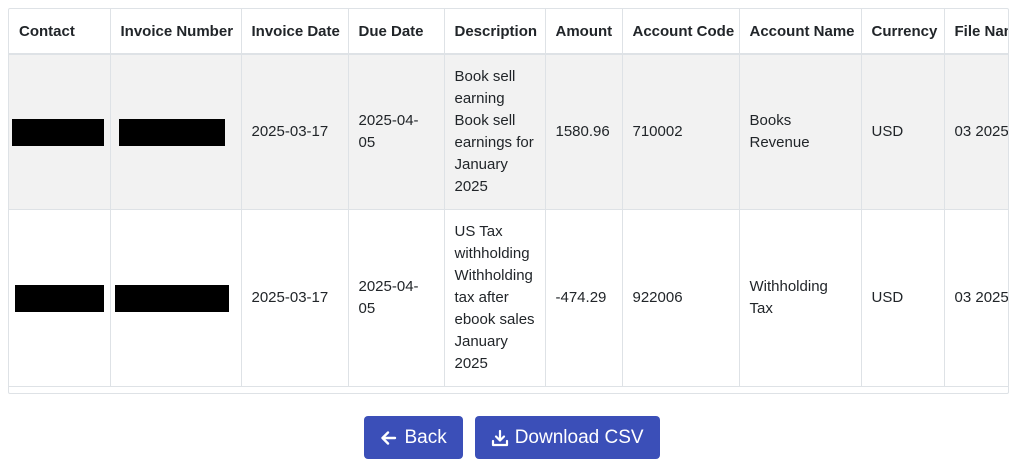  I want to click on amount-cell: 1580.96, so click(584, 132).